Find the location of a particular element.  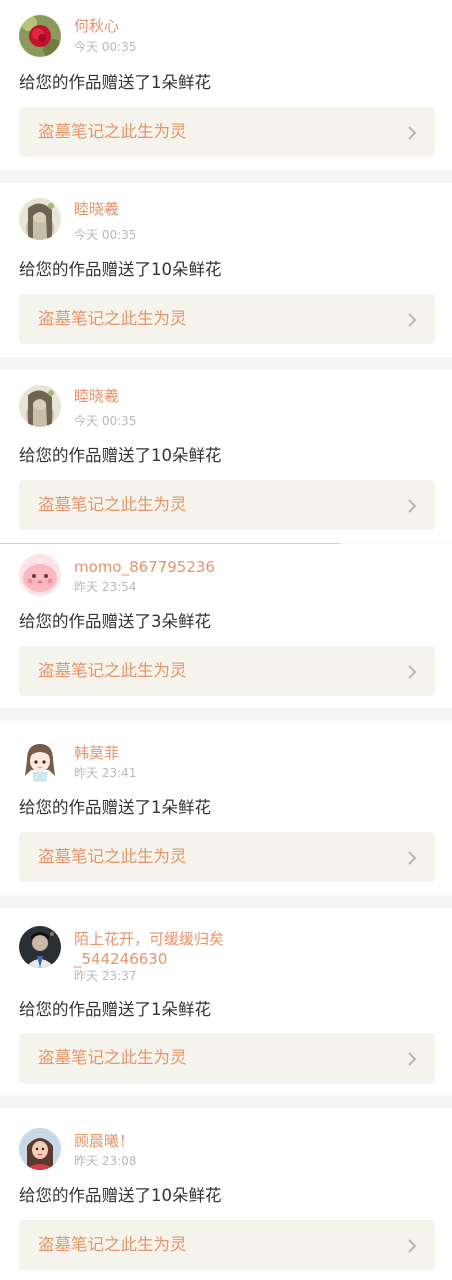

username: 何秋心 is located at coordinates (159, 26).